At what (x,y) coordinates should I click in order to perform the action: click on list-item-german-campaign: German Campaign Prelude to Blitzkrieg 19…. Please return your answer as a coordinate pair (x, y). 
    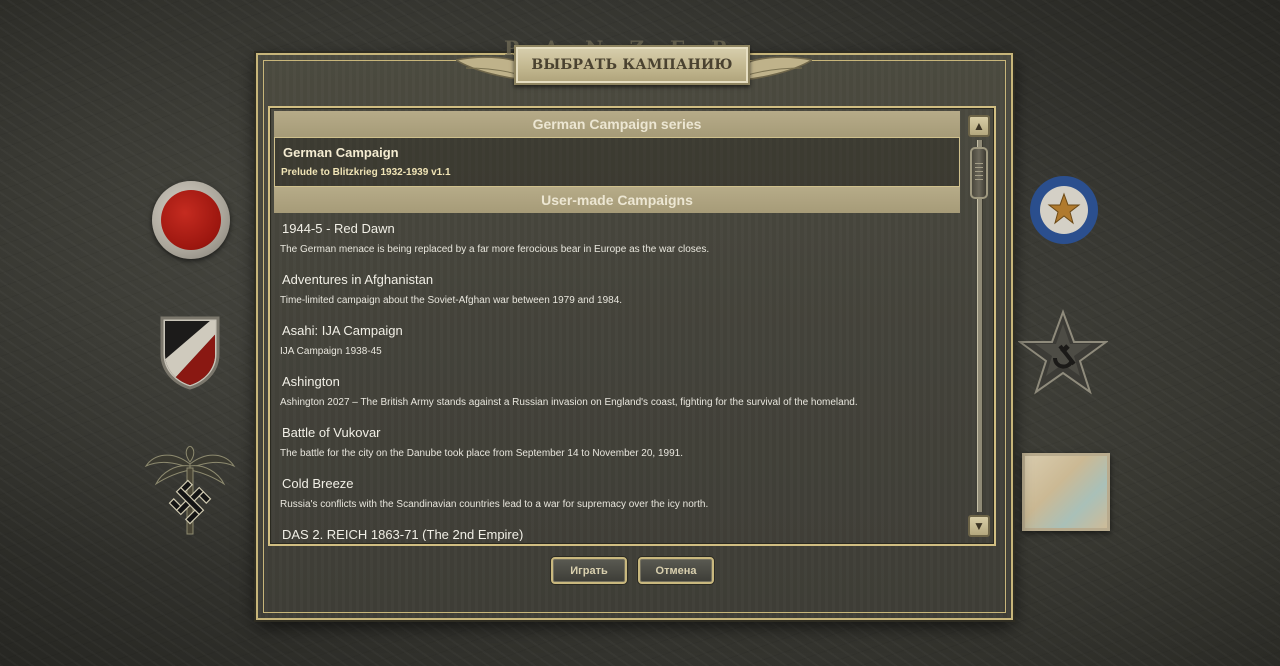
    Looking at the image, I should click on (617, 162).